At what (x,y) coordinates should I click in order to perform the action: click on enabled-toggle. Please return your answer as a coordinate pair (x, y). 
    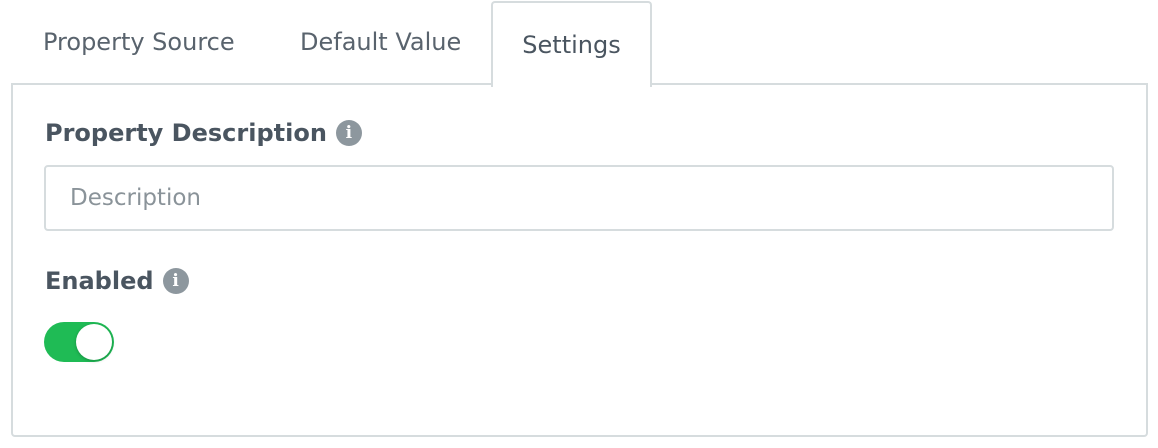
    Looking at the image, I should click on (79, 342).